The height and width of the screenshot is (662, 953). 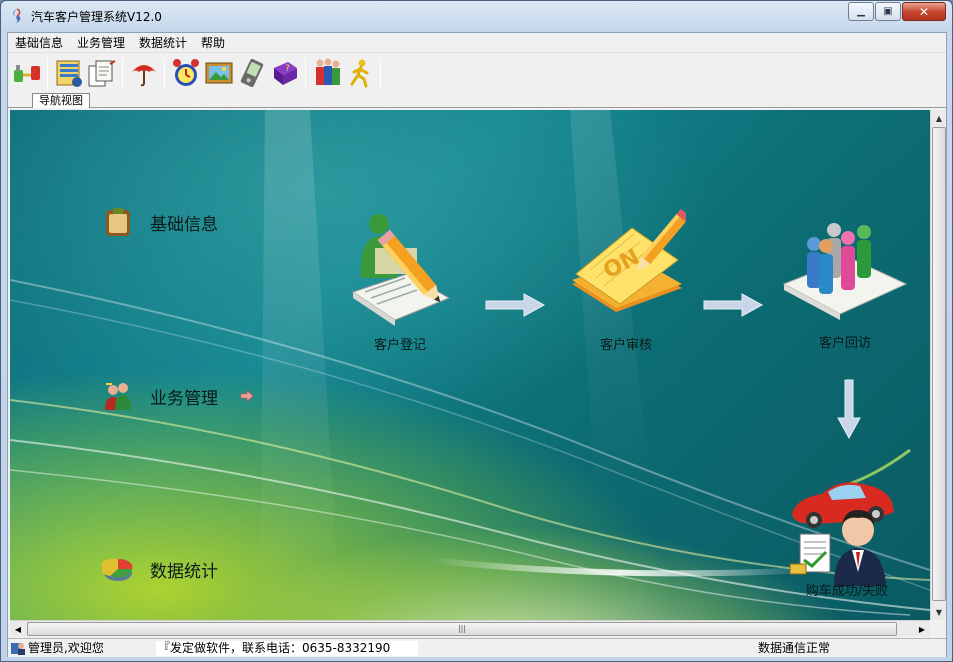 What do you see at coordinates (287, 648) in the screenshot?
I see `status-contact: 『发定做软件，联系电话：0635-8332190` at bounding box center [287, 648].